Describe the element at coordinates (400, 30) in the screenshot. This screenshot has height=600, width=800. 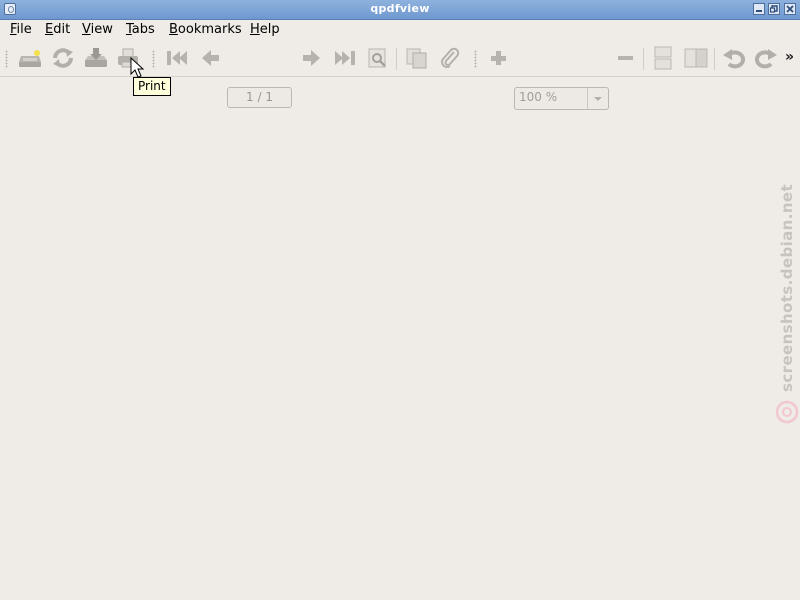
I see `menu-bar: File Edit View Tabs Bookmarks Help` at that location.